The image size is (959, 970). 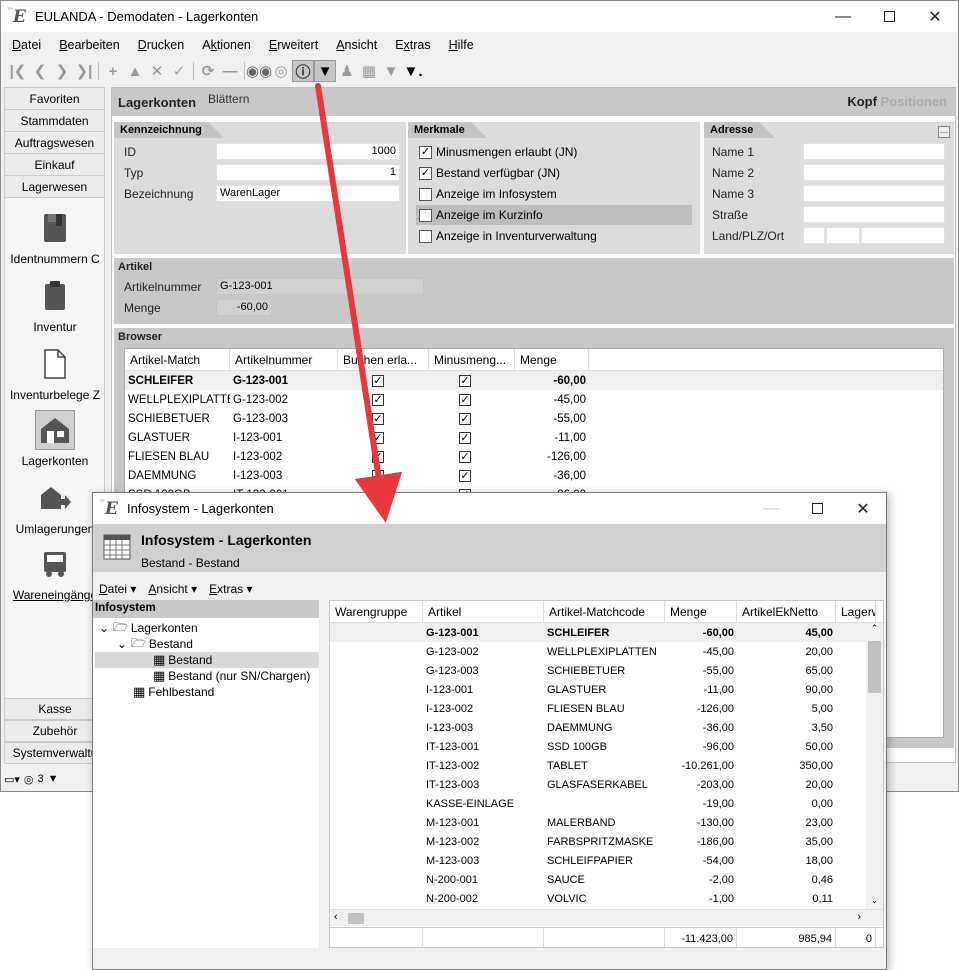 What do you see at coordinates (208, 71) in the screenshot?
I see `refresh-icon: ⟳` at bounding box center [208, 71].